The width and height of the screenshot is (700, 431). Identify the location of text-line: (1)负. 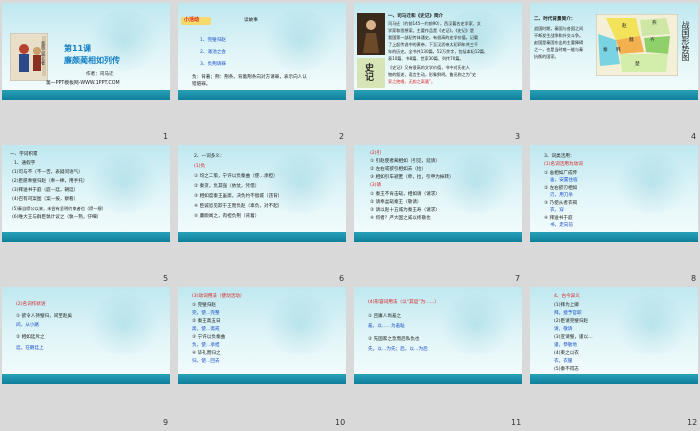
(200, 166).